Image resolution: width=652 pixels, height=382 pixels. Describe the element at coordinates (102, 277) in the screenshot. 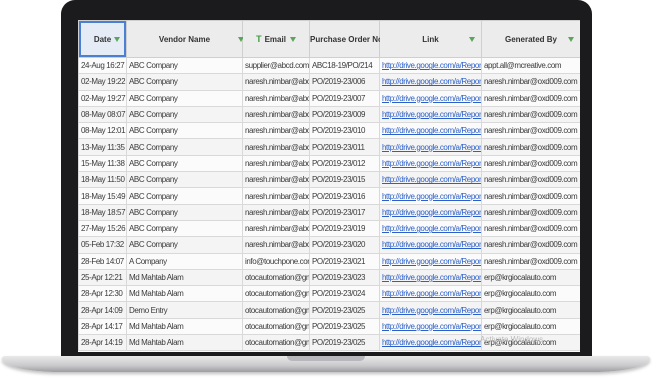

I see `date-cell: 25-Apr 12:21` at that location.